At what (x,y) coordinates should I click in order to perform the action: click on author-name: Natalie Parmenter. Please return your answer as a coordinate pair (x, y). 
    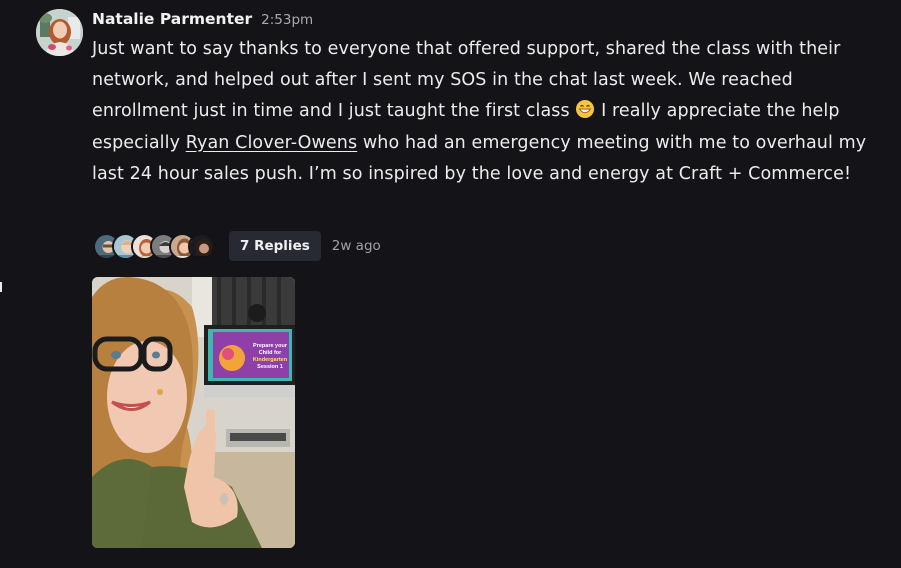
    Looking at the image, I should click on (172, 19).